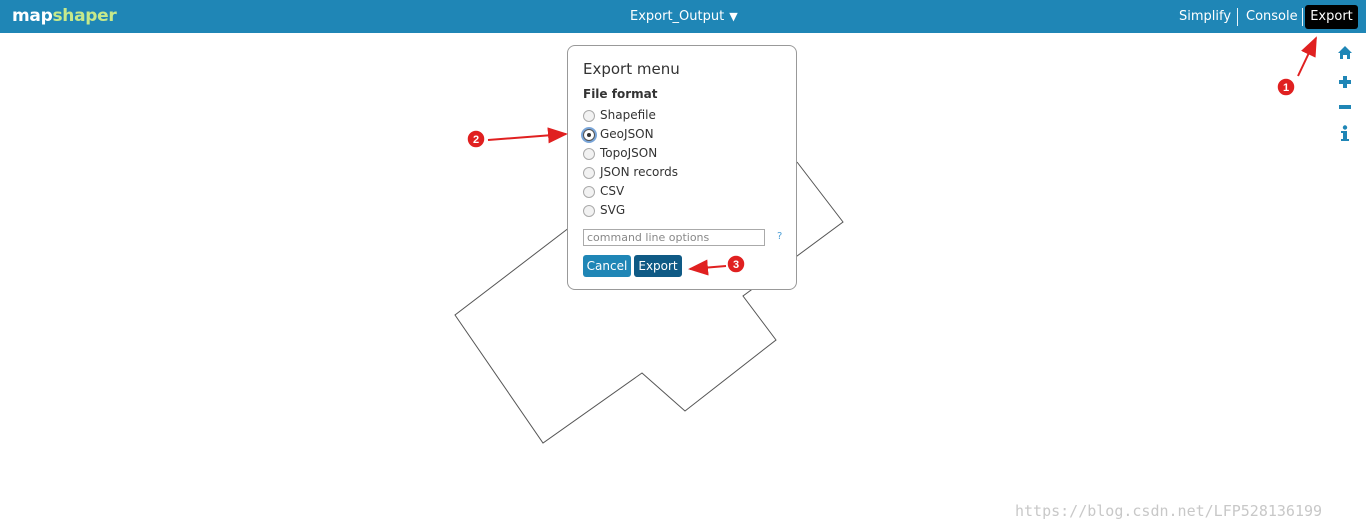  I want to click on annotation-number-1: 1, so click(1286, 88).